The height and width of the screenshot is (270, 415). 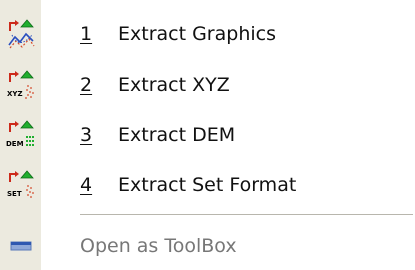 What do you see at coordinates (197, 34) in the screenshot?
I see `menu-item-label: Extract Graphics` at bounding box center [197, 34].